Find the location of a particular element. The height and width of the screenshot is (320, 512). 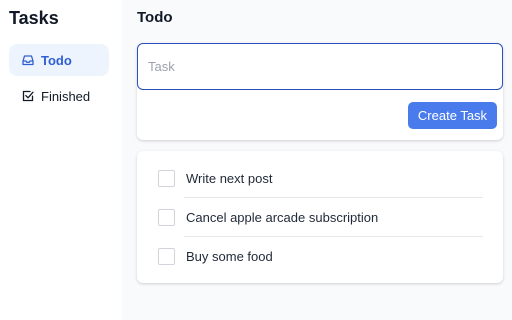

page-title: Todo is located at coordinates (155, 17).